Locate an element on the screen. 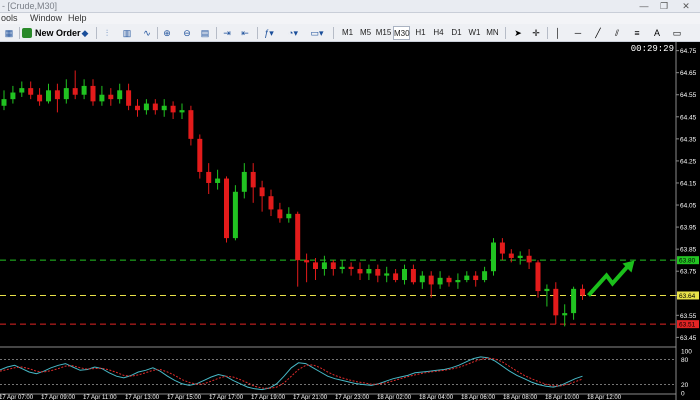 The height and width of the screenshot is (400, 700). zoom-in-icon: ⊕ is located at coordinates (167, 33).